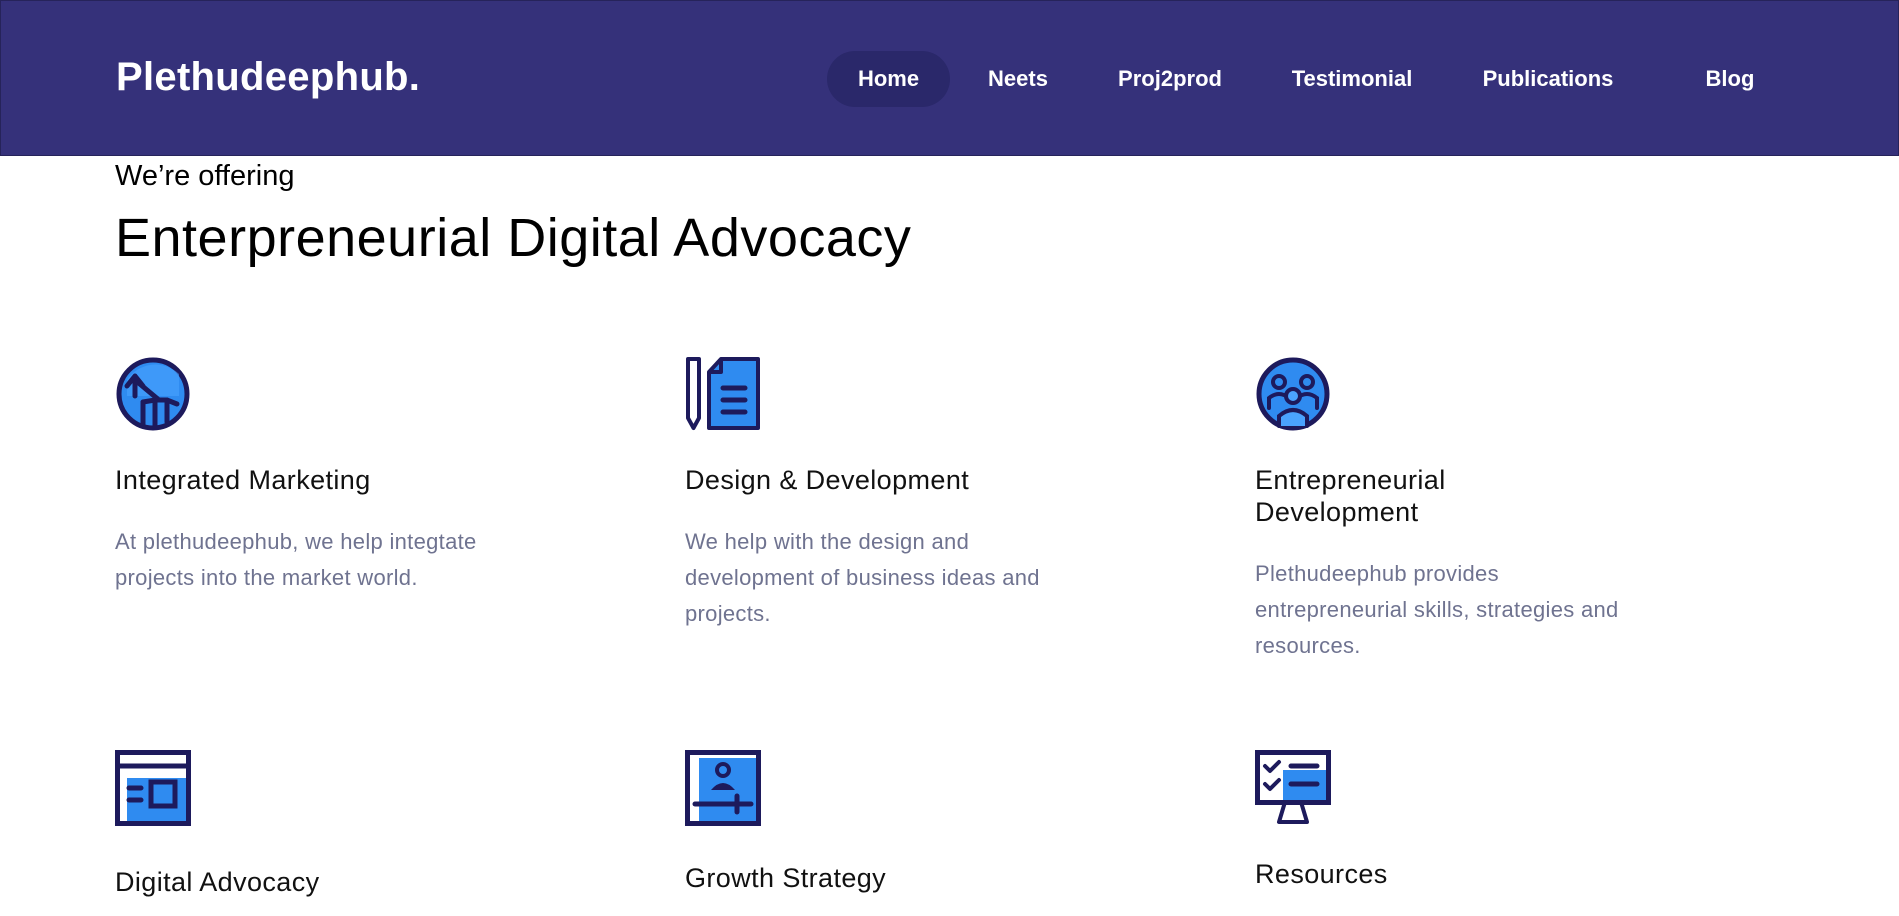  I want to click on browser-window-icon, so click(153, 788).